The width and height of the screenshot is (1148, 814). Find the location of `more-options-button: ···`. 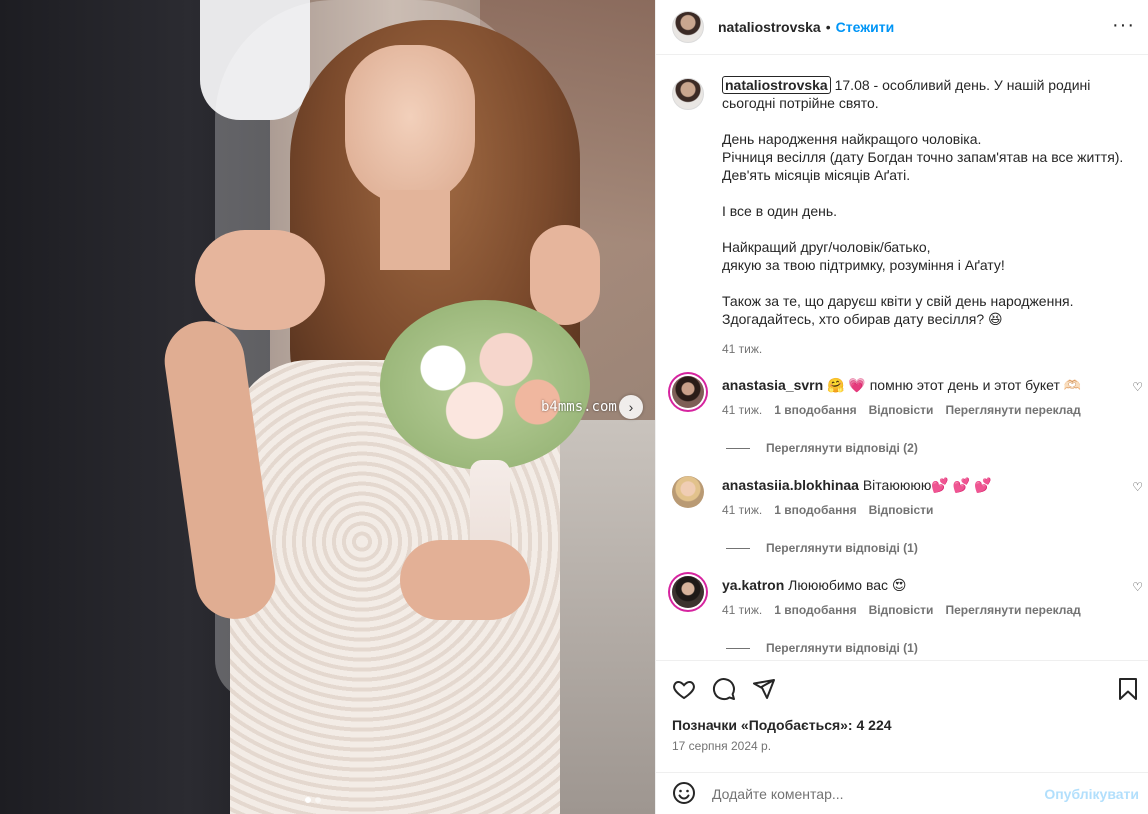

more-options-button: ··· is located at coordinates (1123, 25).